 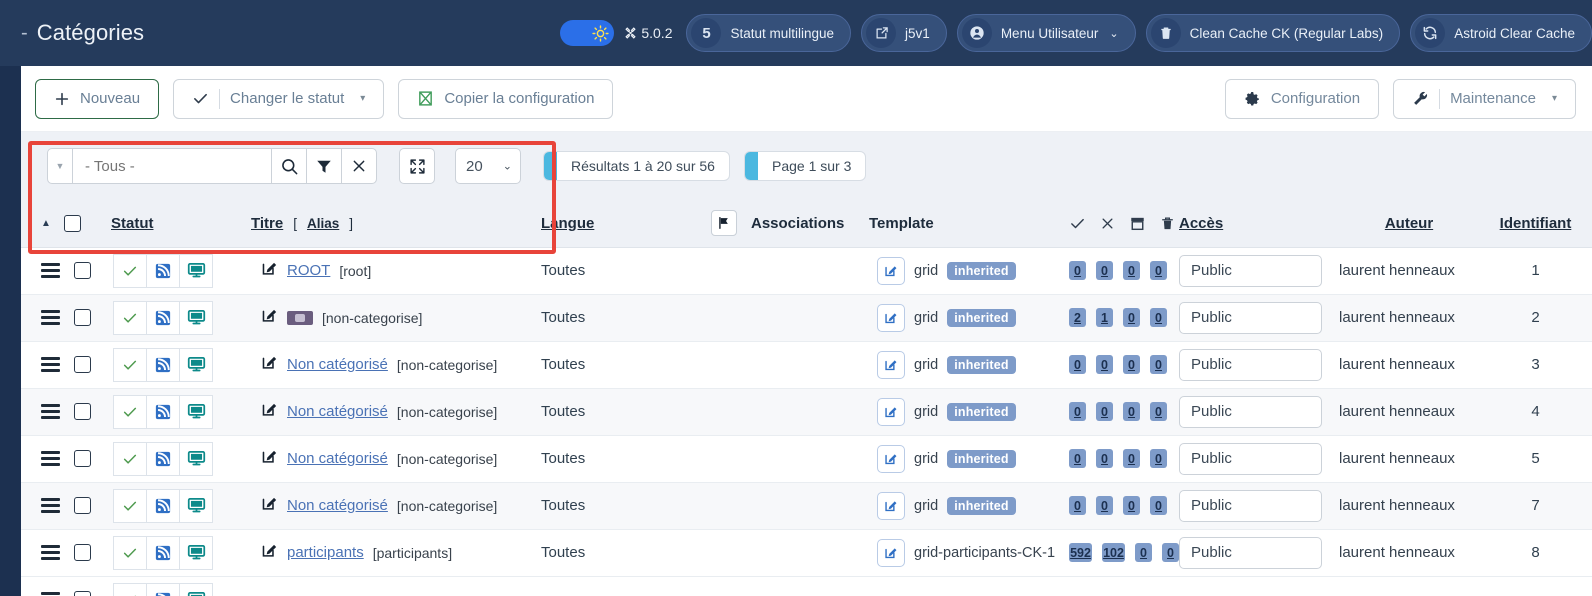 What do you see at coordinates (1484, 98) in the screenshot?
I see `maintenance-button: Maintenance ▾` at bounding box center [1484, 98].